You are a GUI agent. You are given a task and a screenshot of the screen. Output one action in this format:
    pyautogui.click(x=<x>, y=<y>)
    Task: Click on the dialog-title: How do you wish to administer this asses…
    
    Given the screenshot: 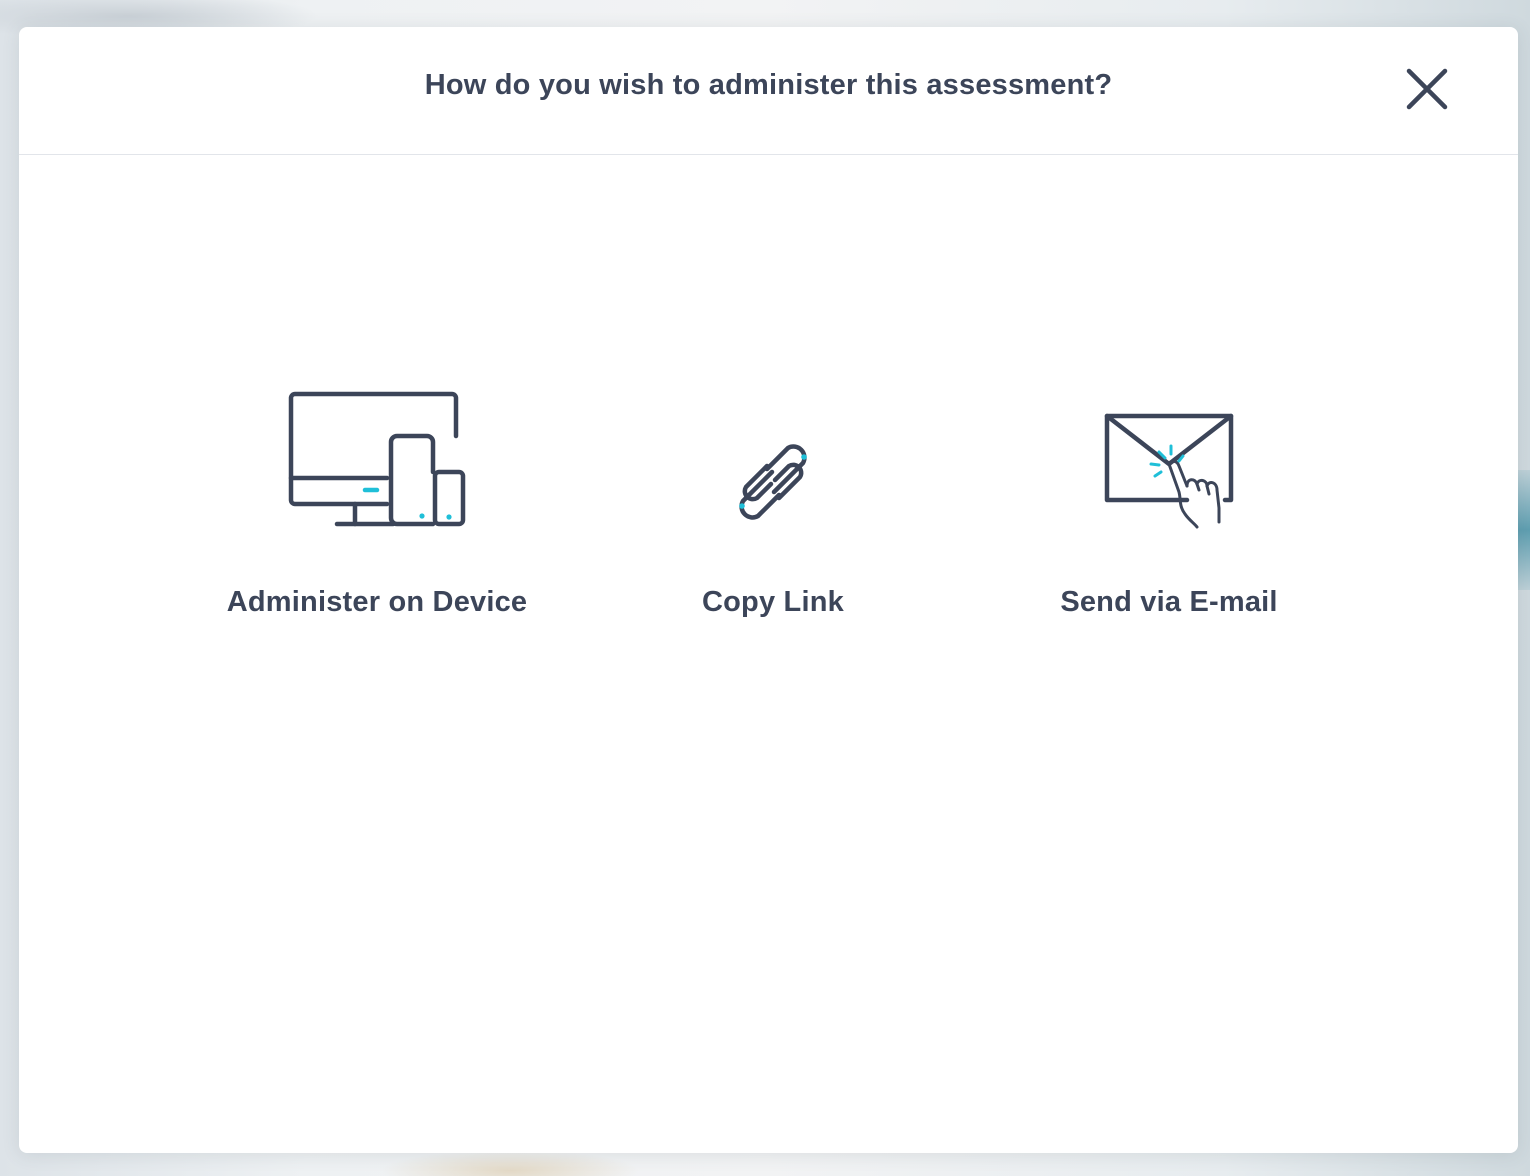 What is the action you would take?
    pyautogui.click(x=768, y=85)
    